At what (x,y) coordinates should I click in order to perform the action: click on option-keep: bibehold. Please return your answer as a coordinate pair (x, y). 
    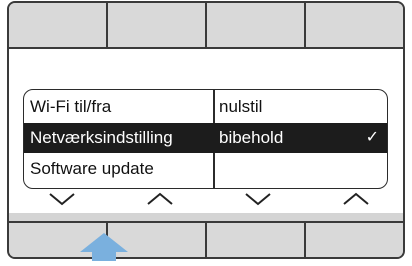
    Looking at the image, I should click on (251, 138).